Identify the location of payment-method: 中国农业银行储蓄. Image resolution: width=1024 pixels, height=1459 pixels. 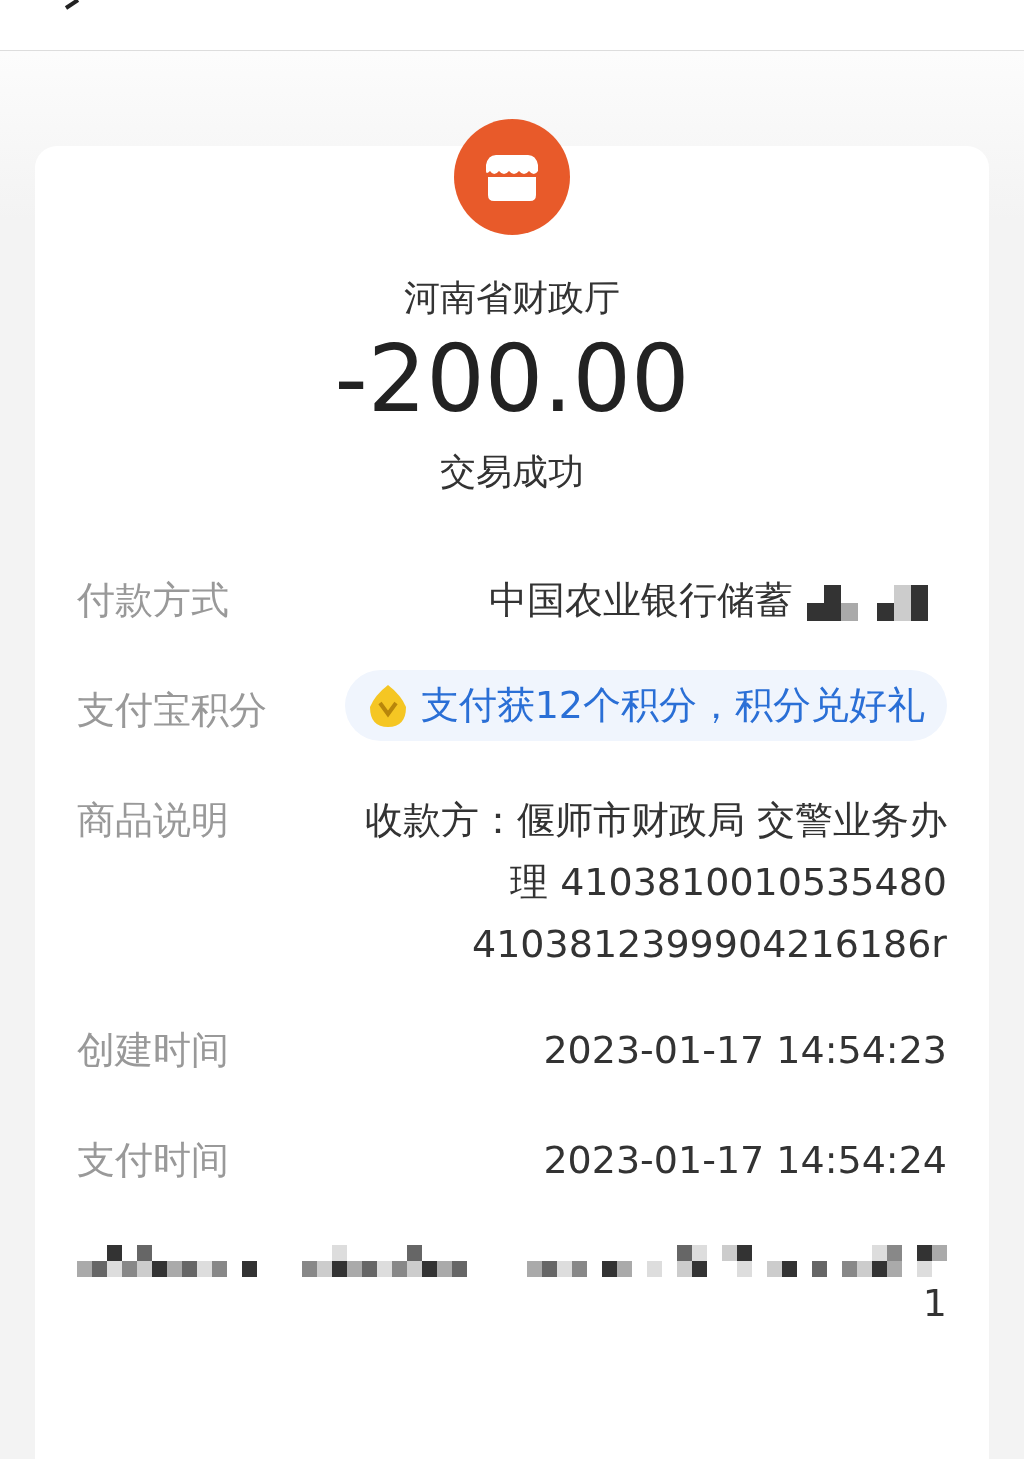
(641, 601).